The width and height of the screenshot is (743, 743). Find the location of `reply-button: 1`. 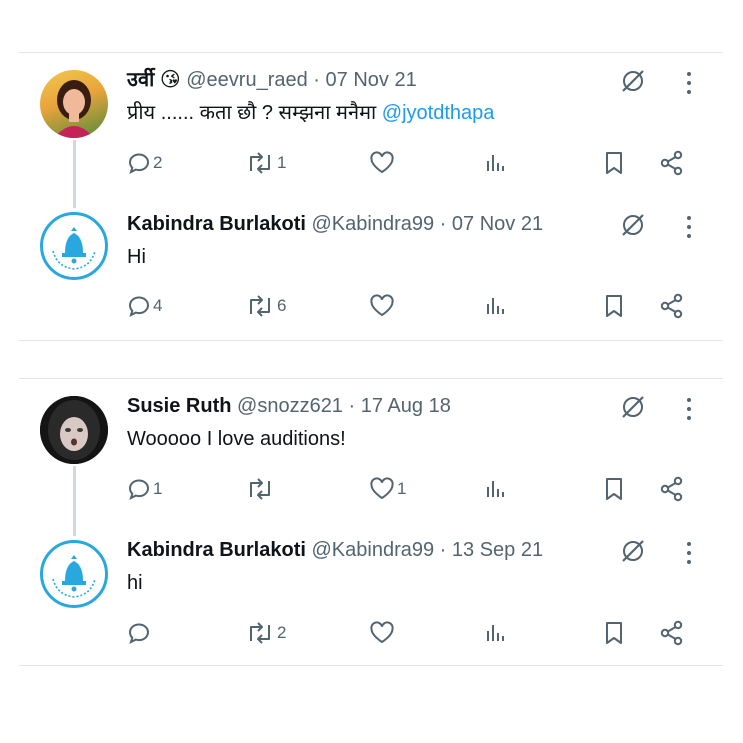

reply-button: 1 is located at coordinates (144, 489).